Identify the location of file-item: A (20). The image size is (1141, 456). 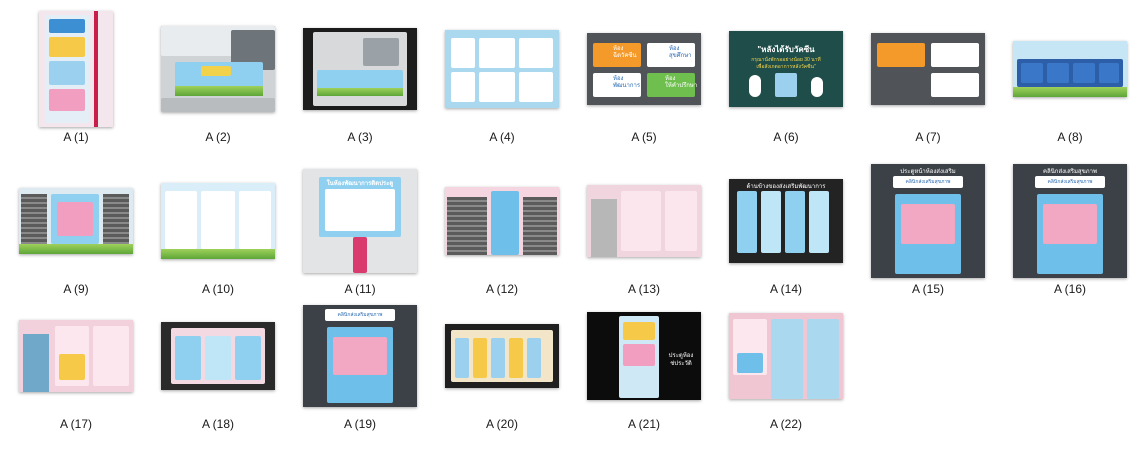
(502, 364).